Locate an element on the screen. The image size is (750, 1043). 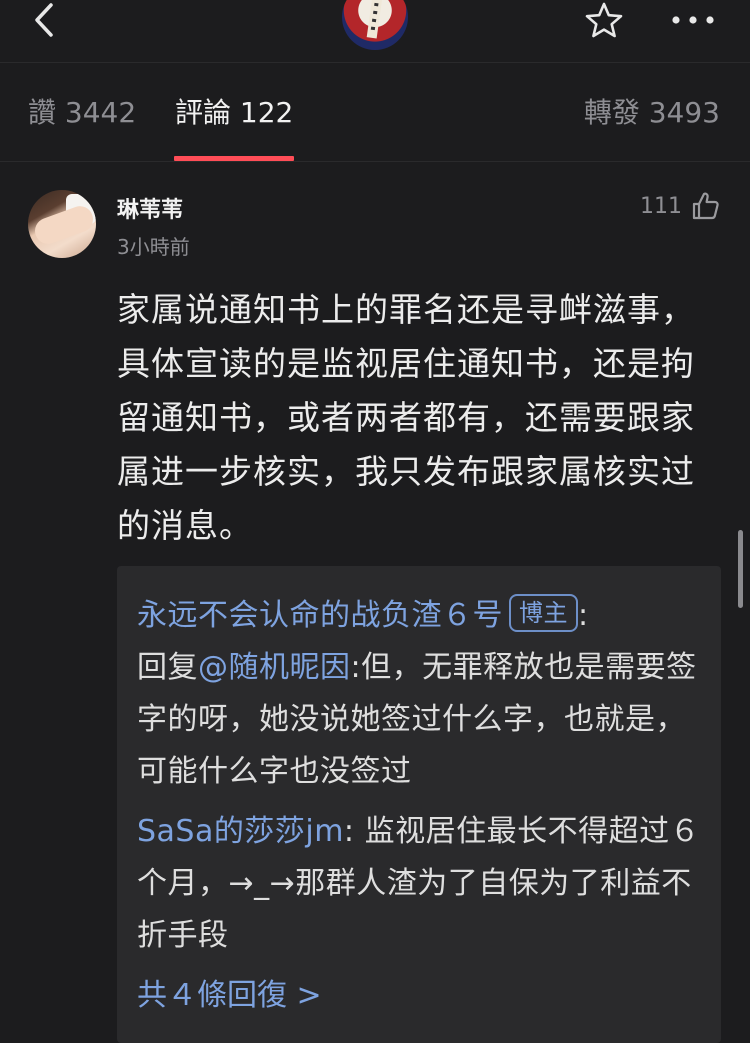
chevron-left-icon is located at coordinates (44, 20).